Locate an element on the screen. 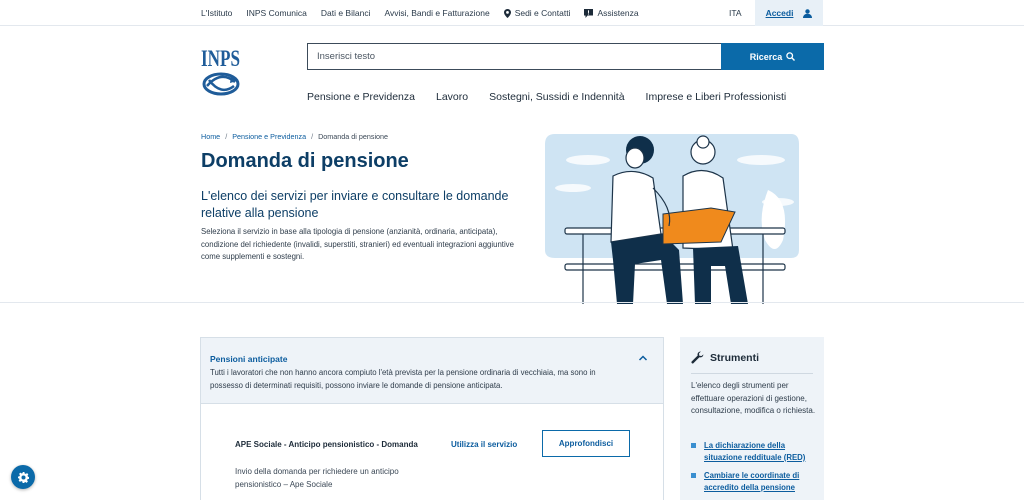  nav-lavoro: Lavoro is located at coordinates (452, 98).